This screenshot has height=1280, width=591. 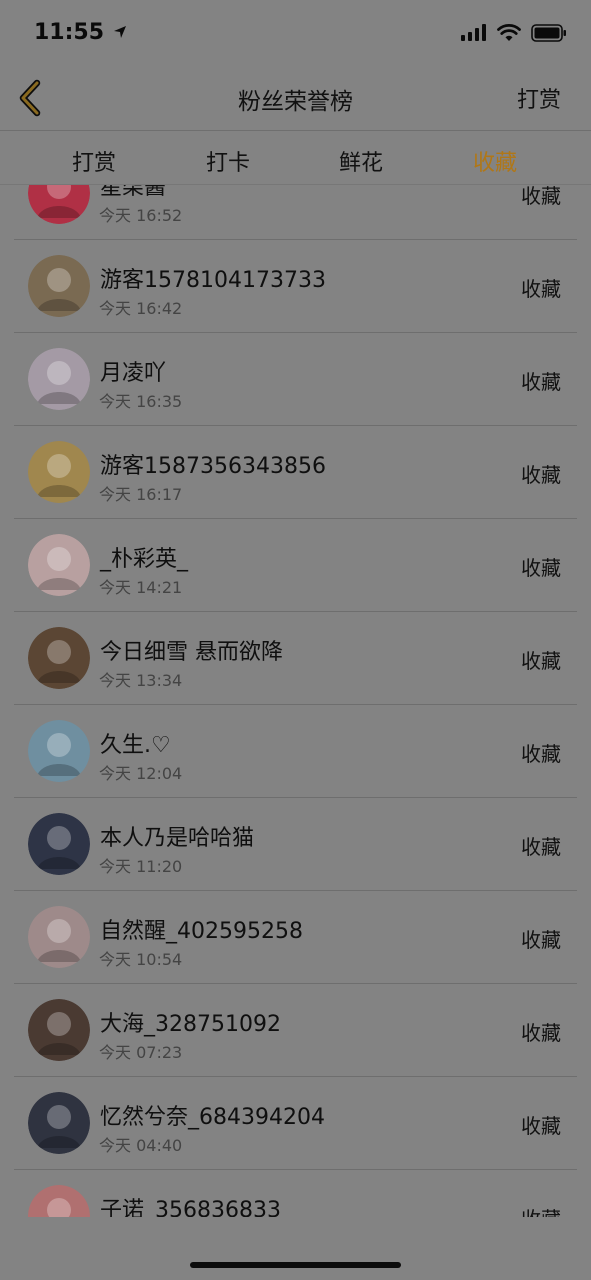 I want to click on list-item: 自然醒_402595258 今天 10:54 收藏, so click(x=295, y=937).